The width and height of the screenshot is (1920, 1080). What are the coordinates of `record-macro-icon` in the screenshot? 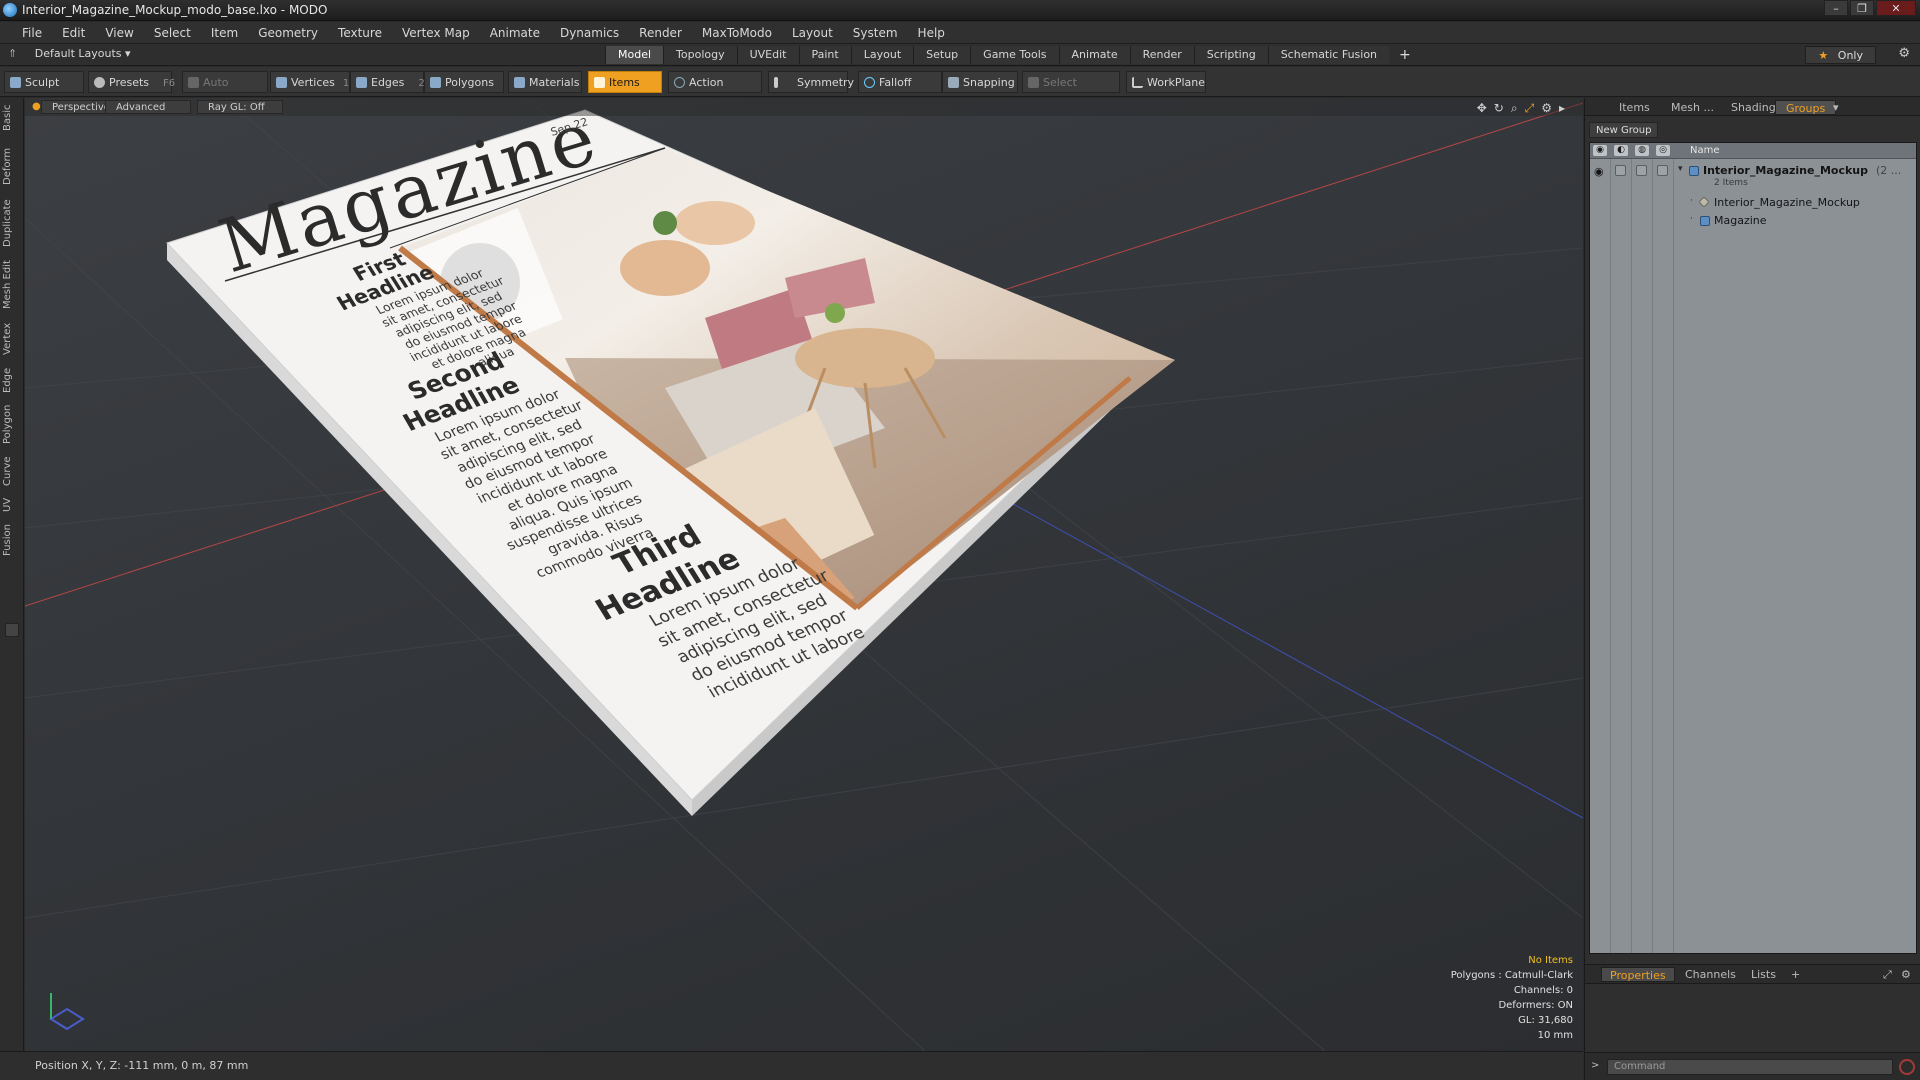 It's located at (1907, 1067).